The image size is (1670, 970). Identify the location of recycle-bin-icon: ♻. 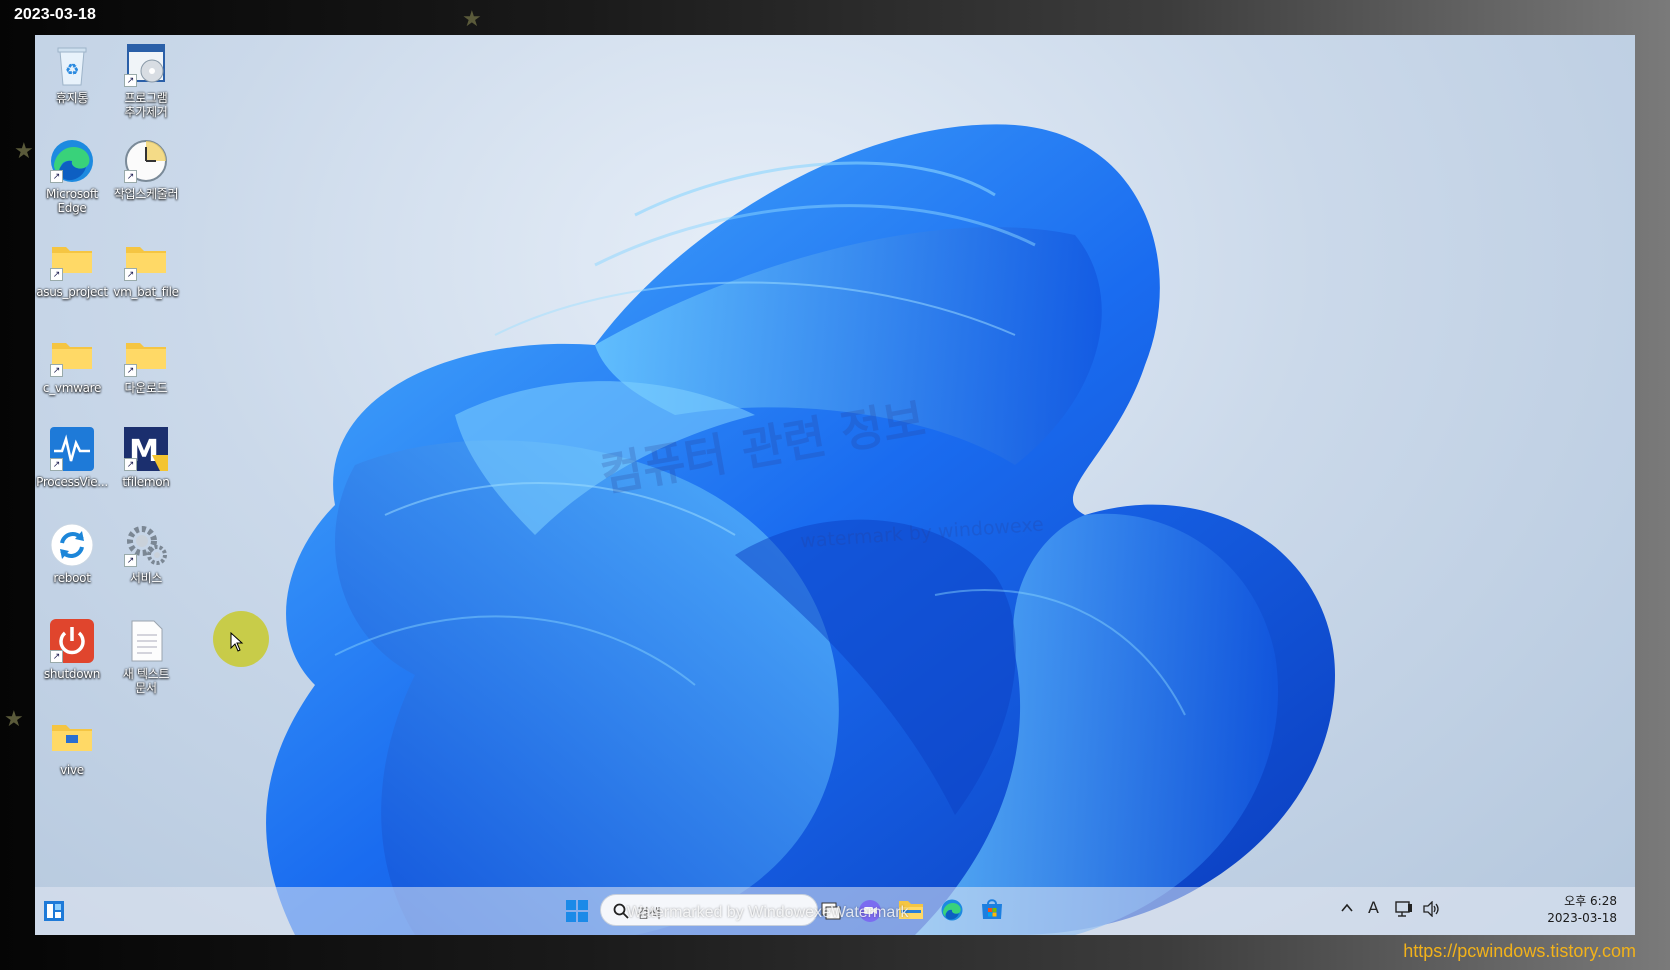
(72, 65).